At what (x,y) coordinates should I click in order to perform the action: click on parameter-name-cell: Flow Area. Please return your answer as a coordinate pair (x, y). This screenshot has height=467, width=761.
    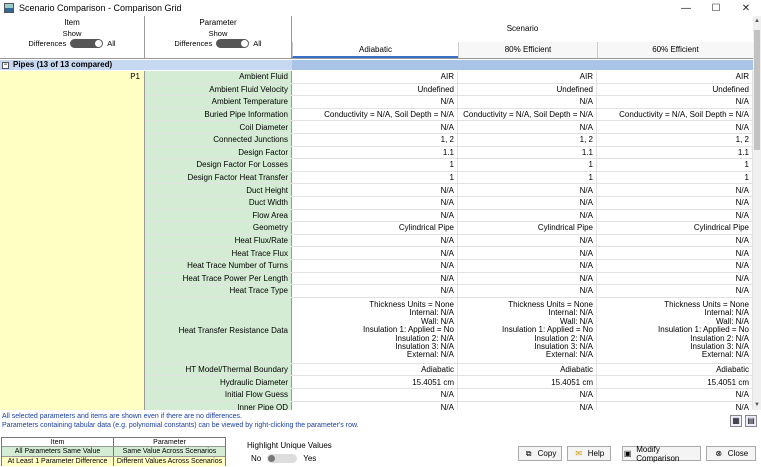
    Looking at the image, I should click on (218, 215).